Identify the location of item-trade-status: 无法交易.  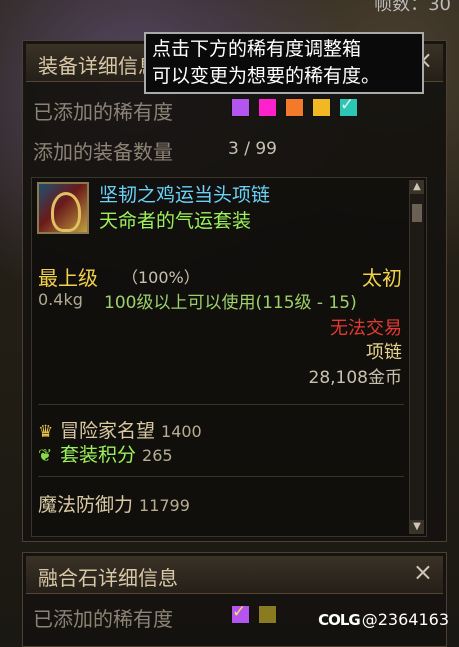
(366, 328).